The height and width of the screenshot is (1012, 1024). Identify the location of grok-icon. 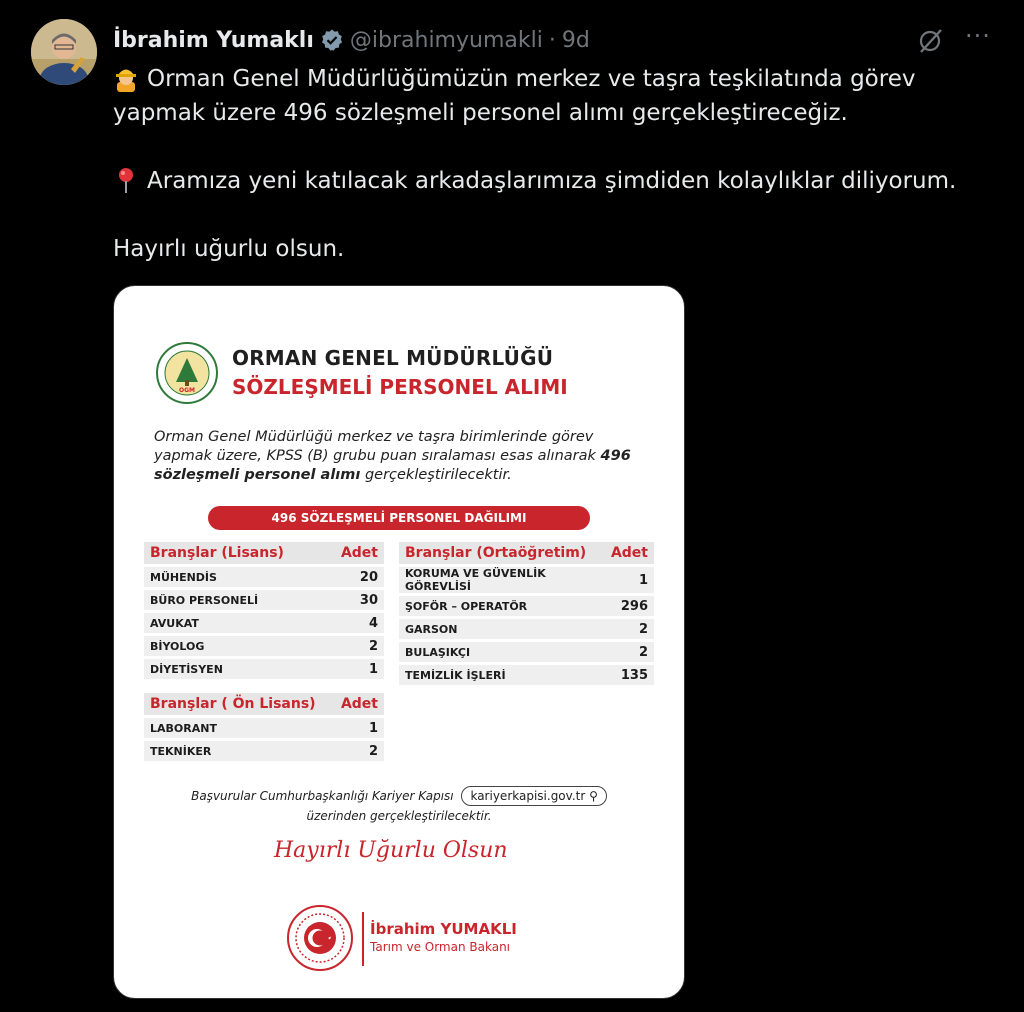
(930, 41).